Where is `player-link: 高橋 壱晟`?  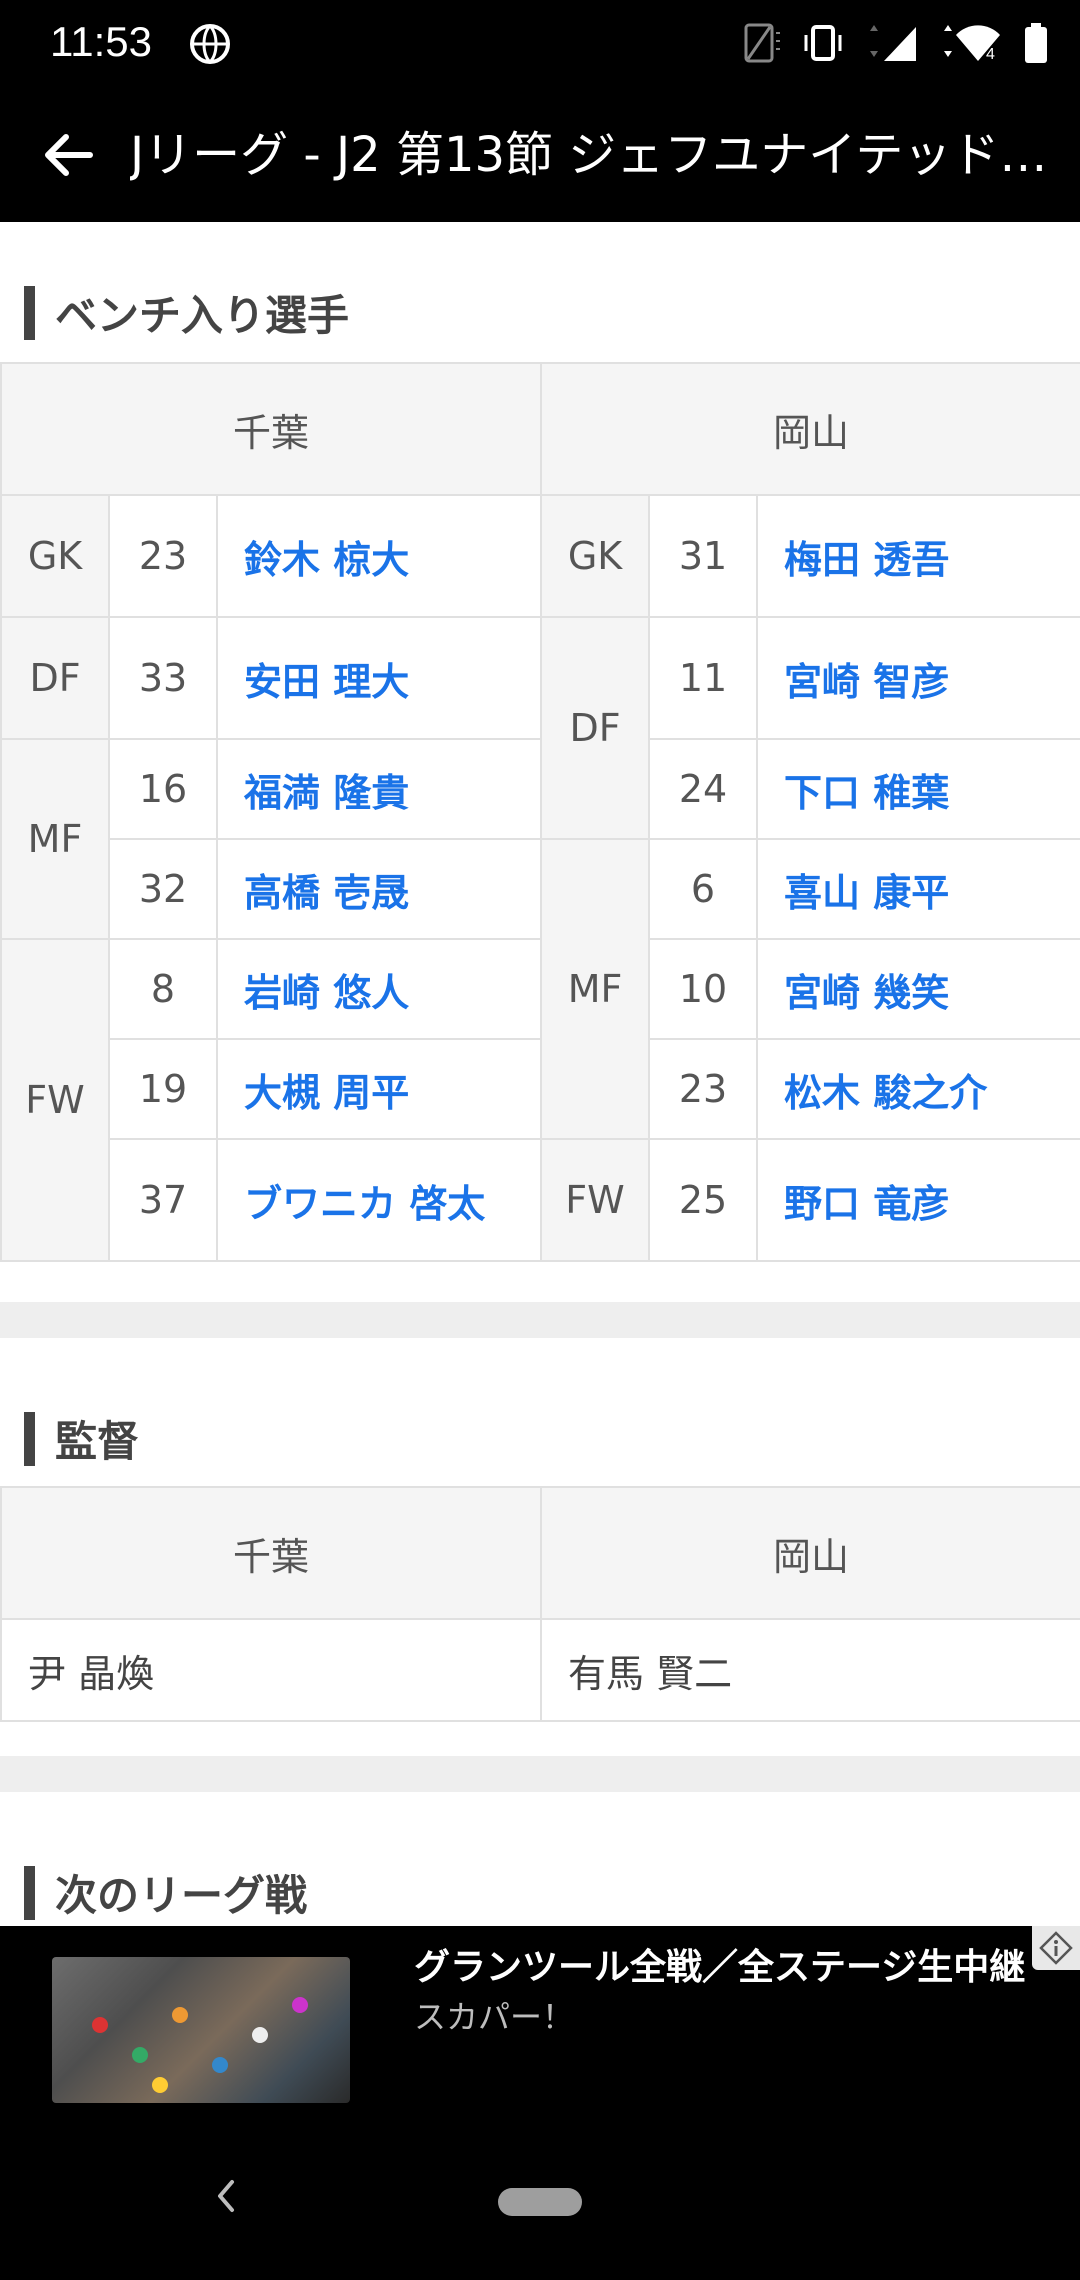
player-link: 高橋 壱晟 is located at coordinates (379, 889).